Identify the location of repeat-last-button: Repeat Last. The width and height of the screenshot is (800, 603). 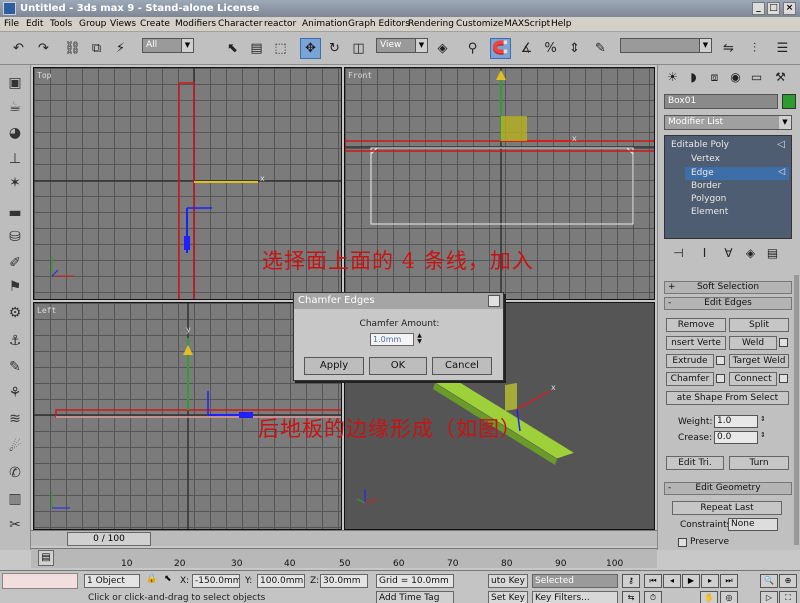
(727, 508).